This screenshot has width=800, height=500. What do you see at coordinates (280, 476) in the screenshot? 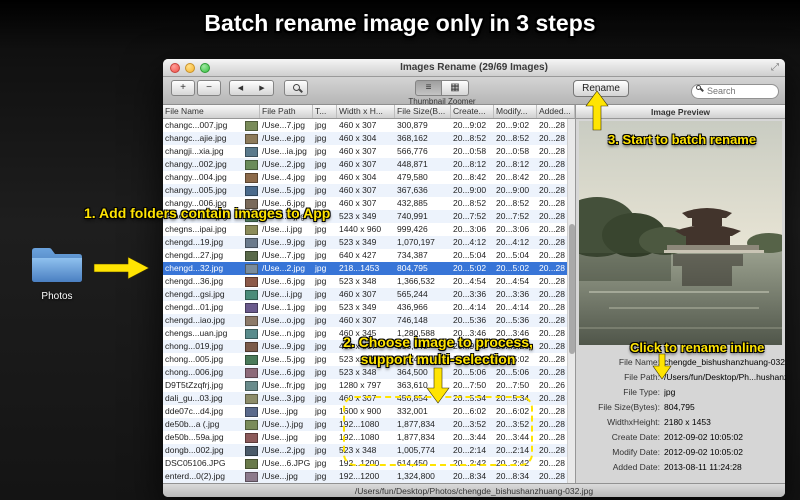
I see `file-path-cell: /Use...jpg` at bounding box center [280, 476].